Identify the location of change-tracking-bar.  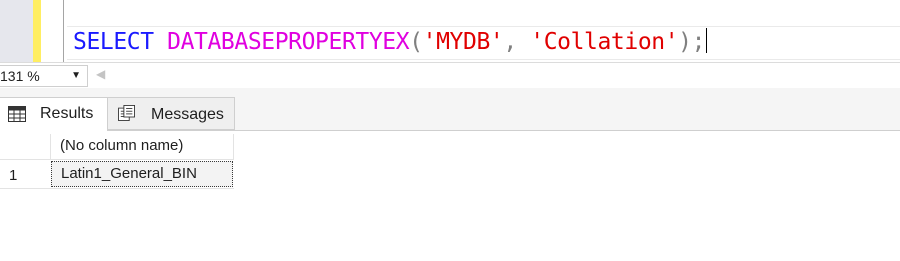
(37, 31).